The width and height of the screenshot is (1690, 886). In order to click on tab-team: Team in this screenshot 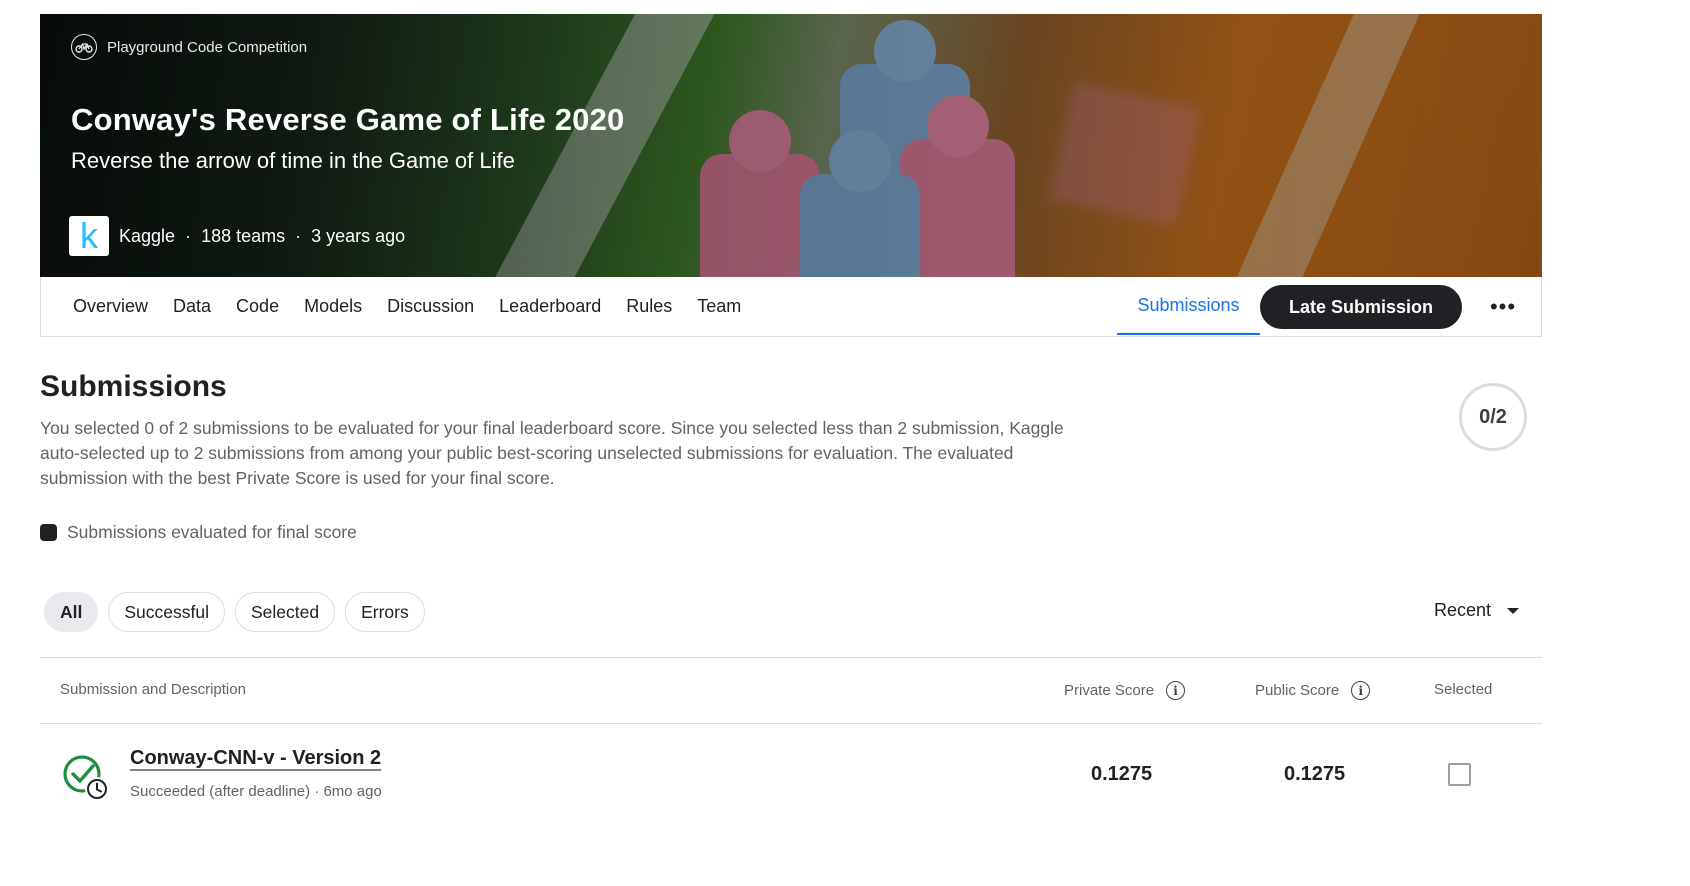, I will do `click(719, 306)`.